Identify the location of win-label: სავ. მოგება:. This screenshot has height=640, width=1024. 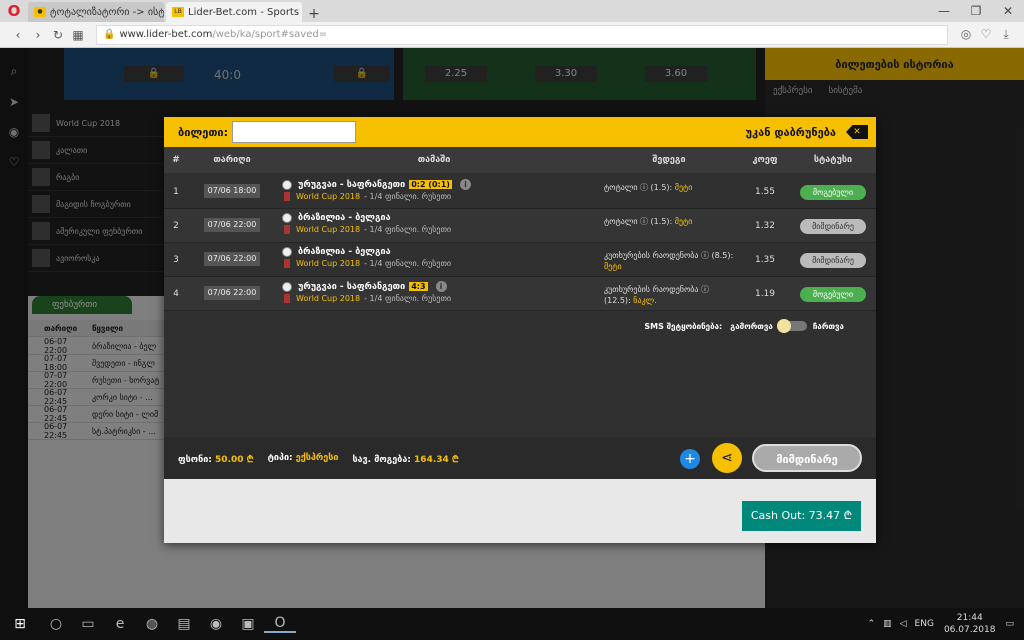
(381, 459).